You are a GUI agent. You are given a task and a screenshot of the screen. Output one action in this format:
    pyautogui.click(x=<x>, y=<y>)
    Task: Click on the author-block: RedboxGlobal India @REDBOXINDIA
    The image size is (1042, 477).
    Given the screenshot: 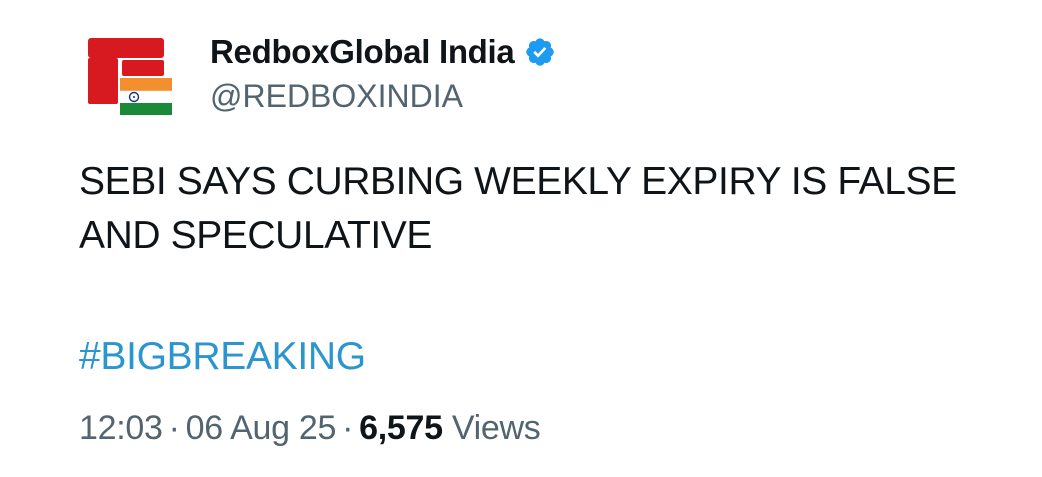 What is the action you would take?
    pyautogui.click(x=383, y=72)
    